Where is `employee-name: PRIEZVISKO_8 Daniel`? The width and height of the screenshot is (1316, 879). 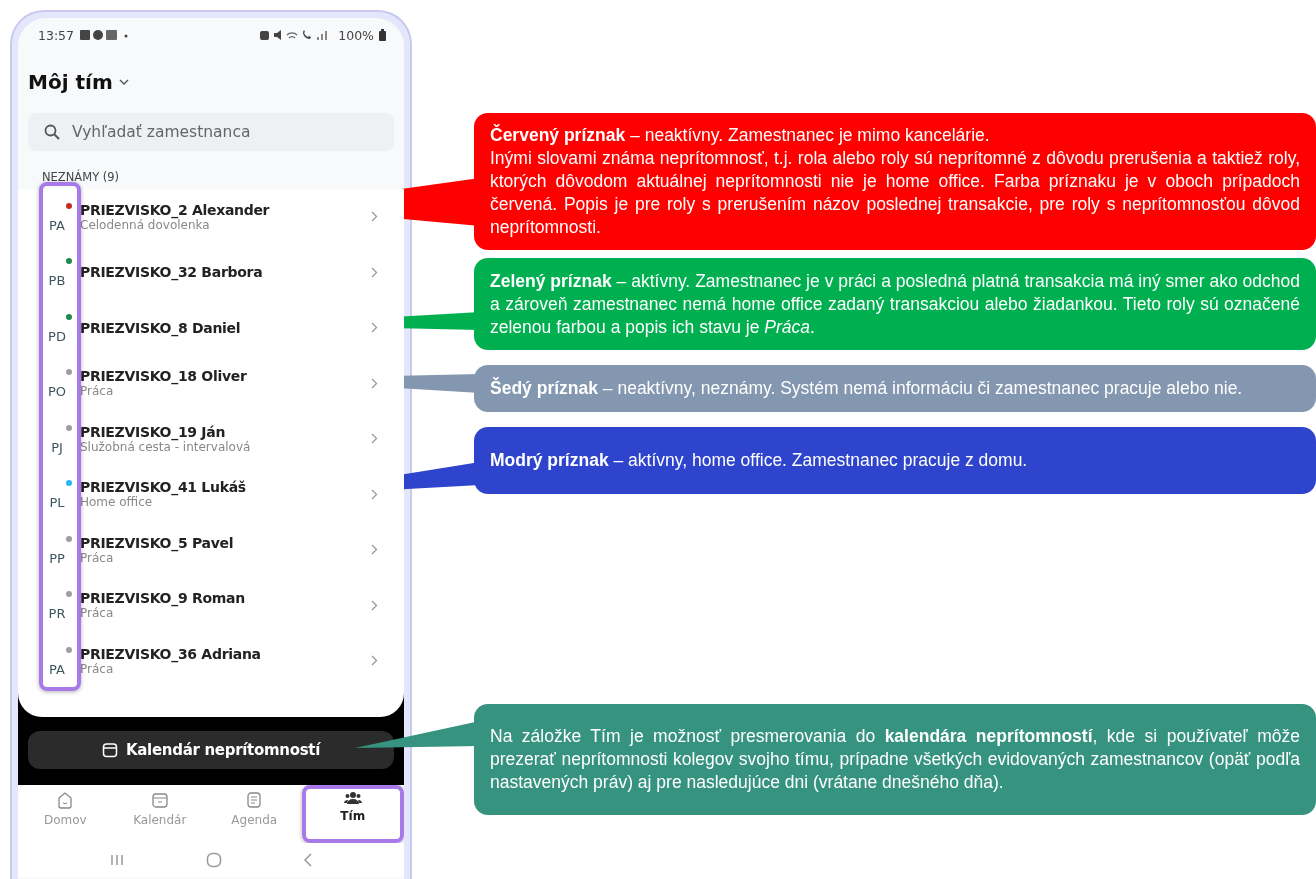
employee-name: PRIEZVISKO_8 Daniel is located at coordinates (161, 327).